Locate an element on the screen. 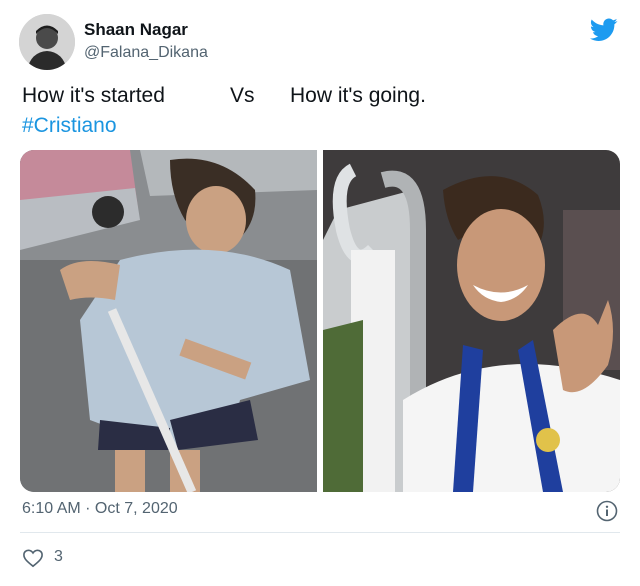  avatar is located at coordinates (47, 42).